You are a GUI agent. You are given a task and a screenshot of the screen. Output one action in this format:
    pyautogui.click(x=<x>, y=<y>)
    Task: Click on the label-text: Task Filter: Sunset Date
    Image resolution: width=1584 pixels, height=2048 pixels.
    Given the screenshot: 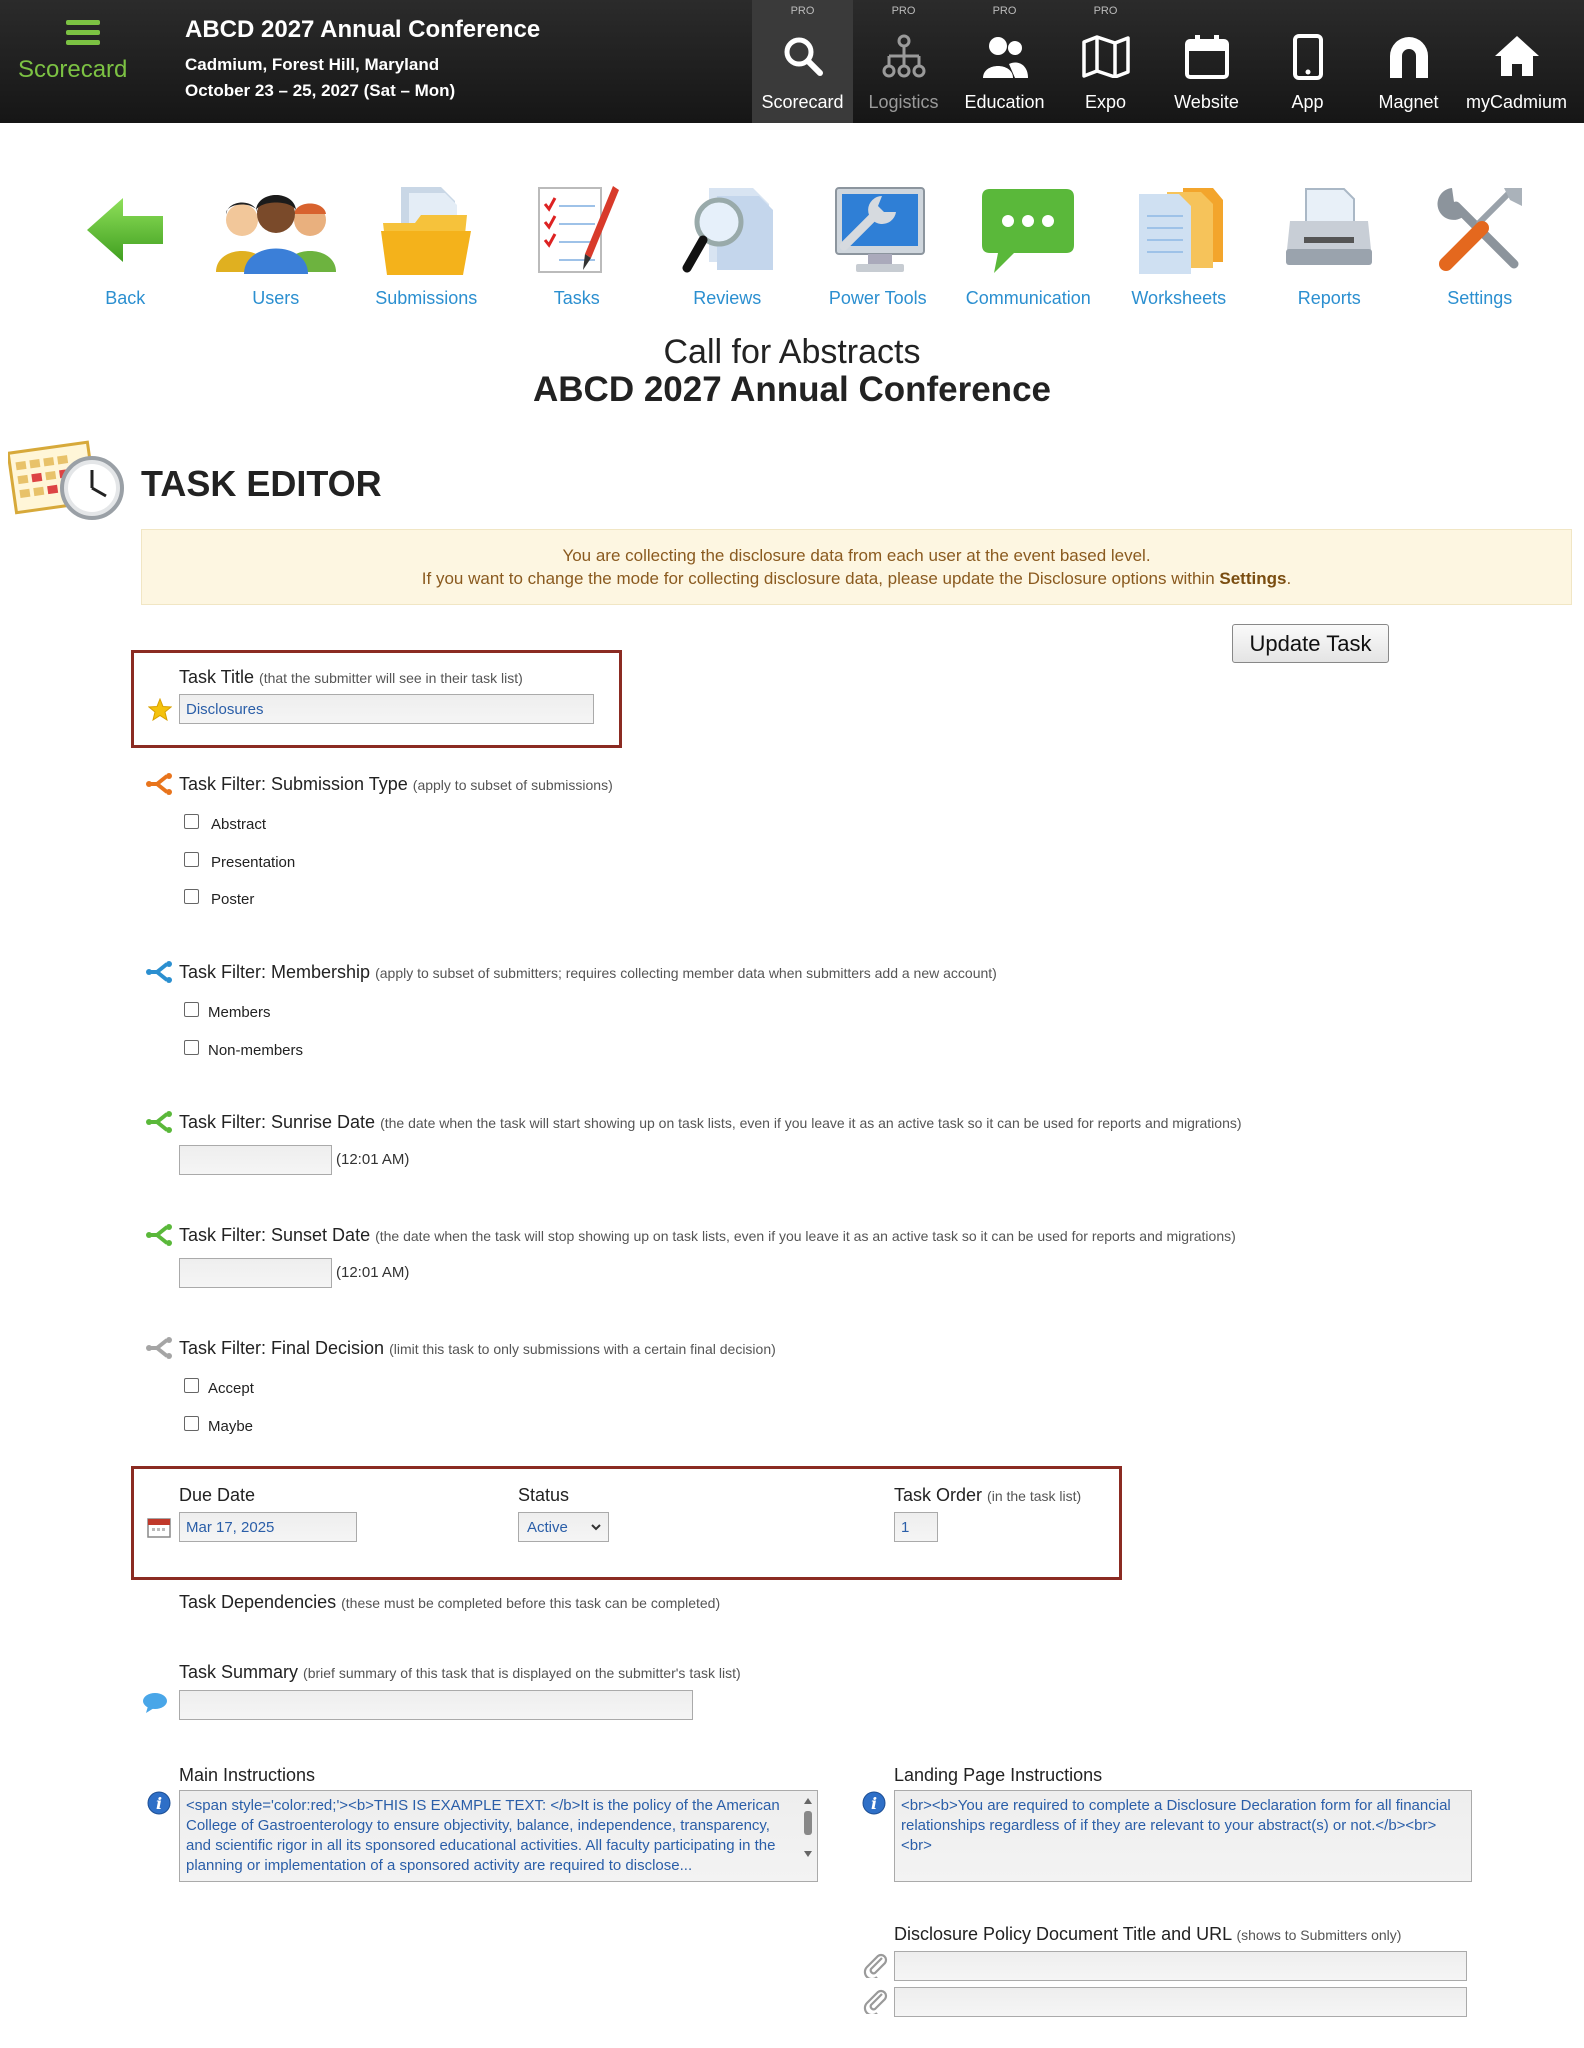 What is the action you would take?
    pyautogui.click(x=275, y=1235)
    